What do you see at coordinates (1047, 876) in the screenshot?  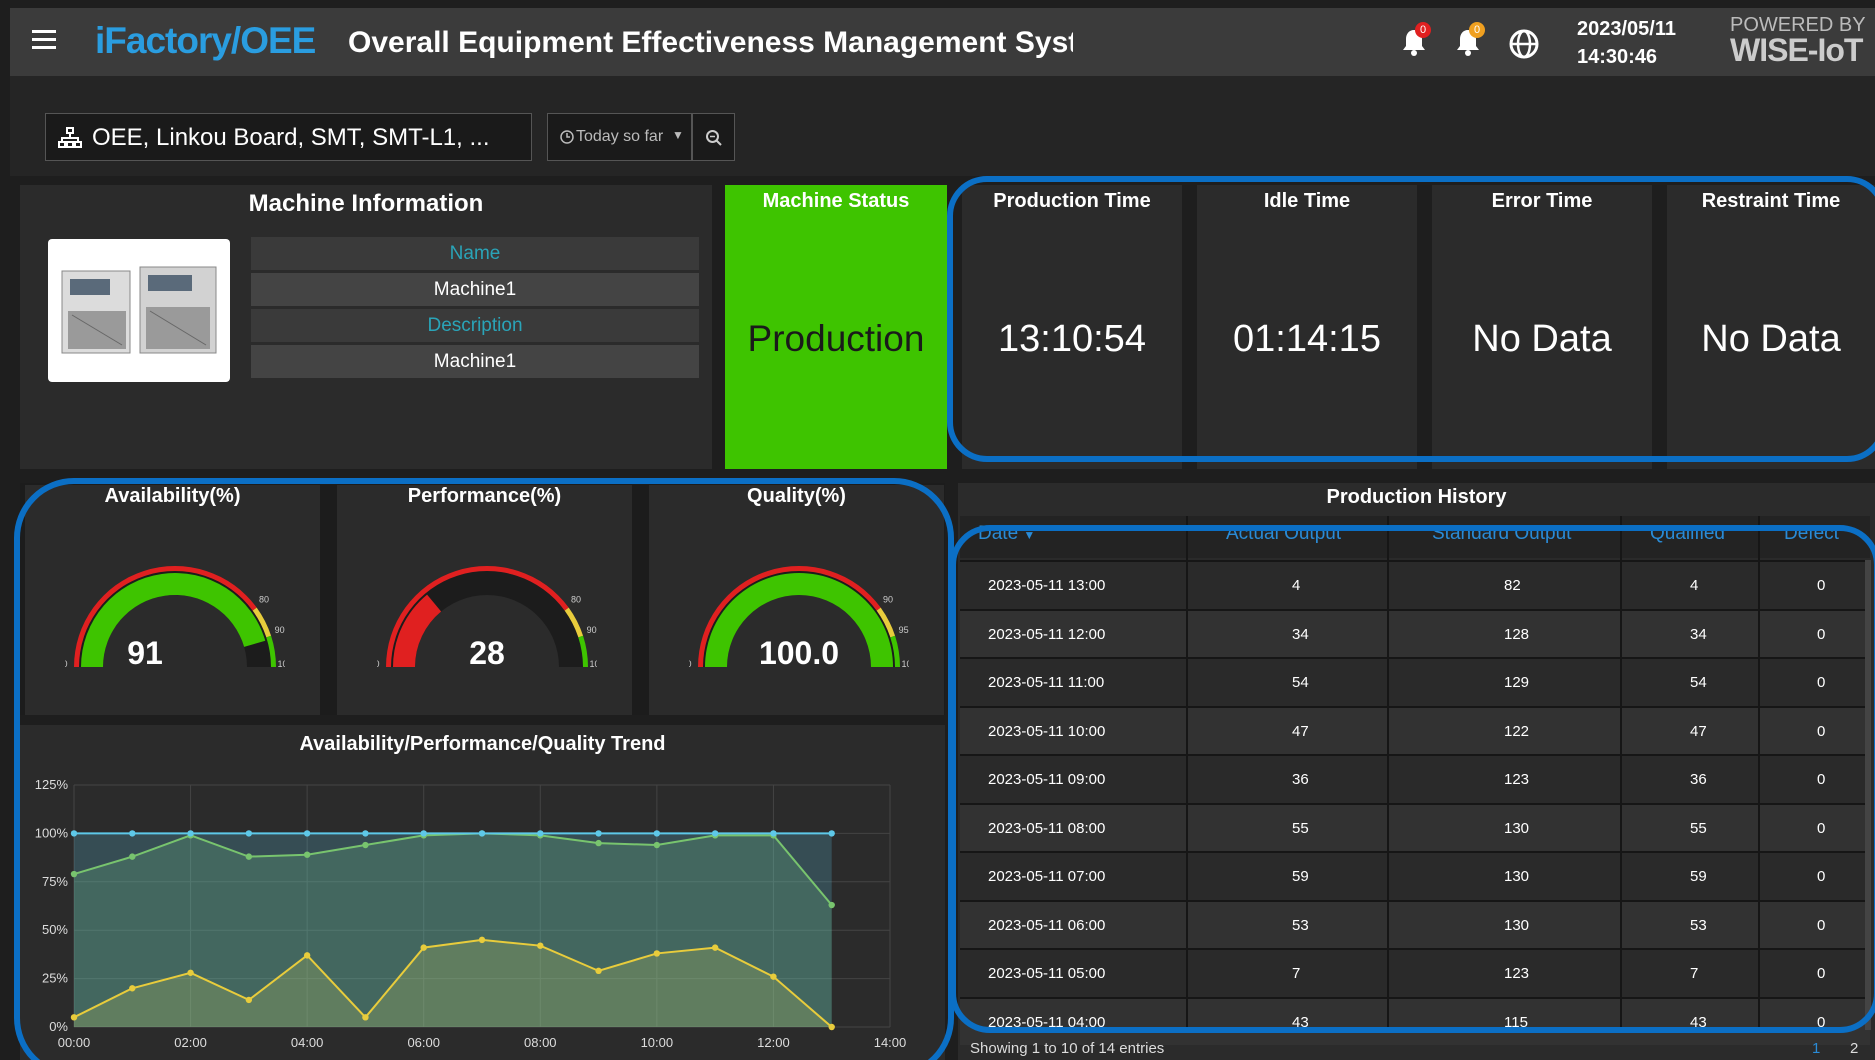 I see `table-cell: 2023-05-11 07:00` at bounding box center [1047, 876].